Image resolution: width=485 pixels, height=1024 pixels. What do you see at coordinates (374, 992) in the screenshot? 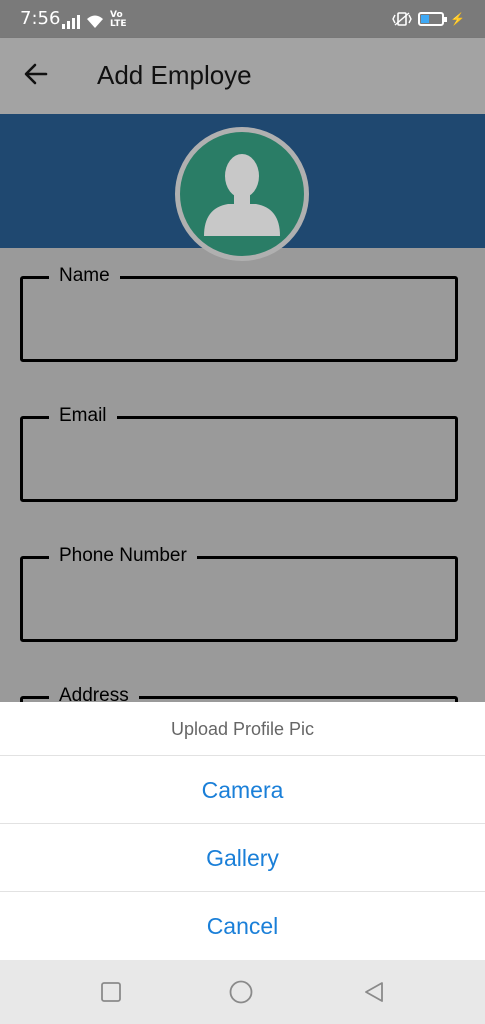
I see `triangle-back-icon` at bounding box center [374, 992].